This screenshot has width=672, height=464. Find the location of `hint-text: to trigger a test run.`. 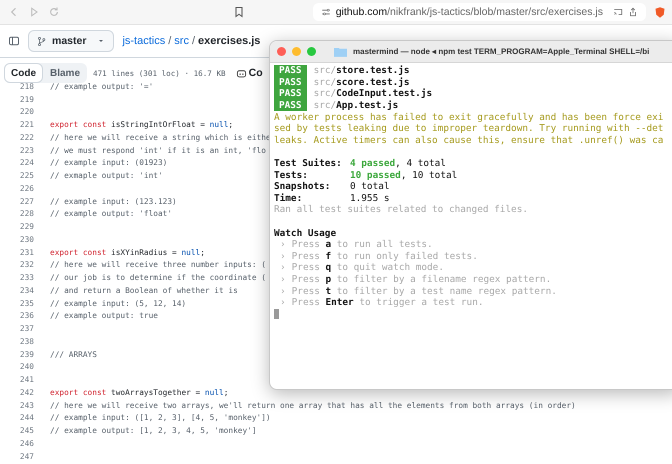

hint-text: to trigger a test run. is located at coordinates (421, 302).